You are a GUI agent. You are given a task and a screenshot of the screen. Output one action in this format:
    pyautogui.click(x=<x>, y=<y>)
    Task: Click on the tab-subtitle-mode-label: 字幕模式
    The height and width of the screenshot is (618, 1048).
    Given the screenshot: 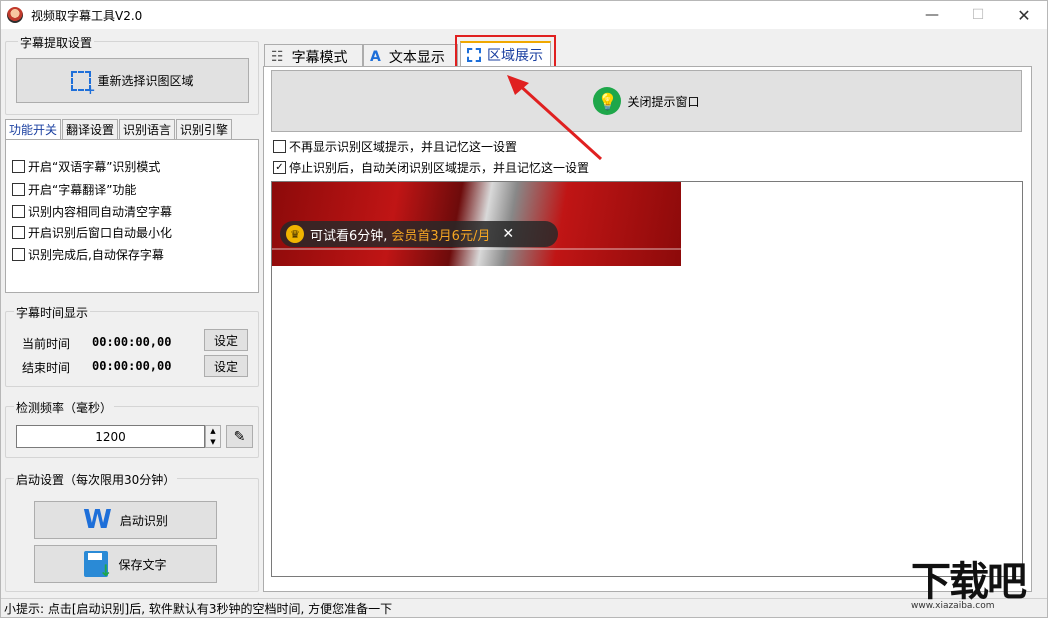 What is the action you would take?
    pyautogui.click(x=319, y=57)
    